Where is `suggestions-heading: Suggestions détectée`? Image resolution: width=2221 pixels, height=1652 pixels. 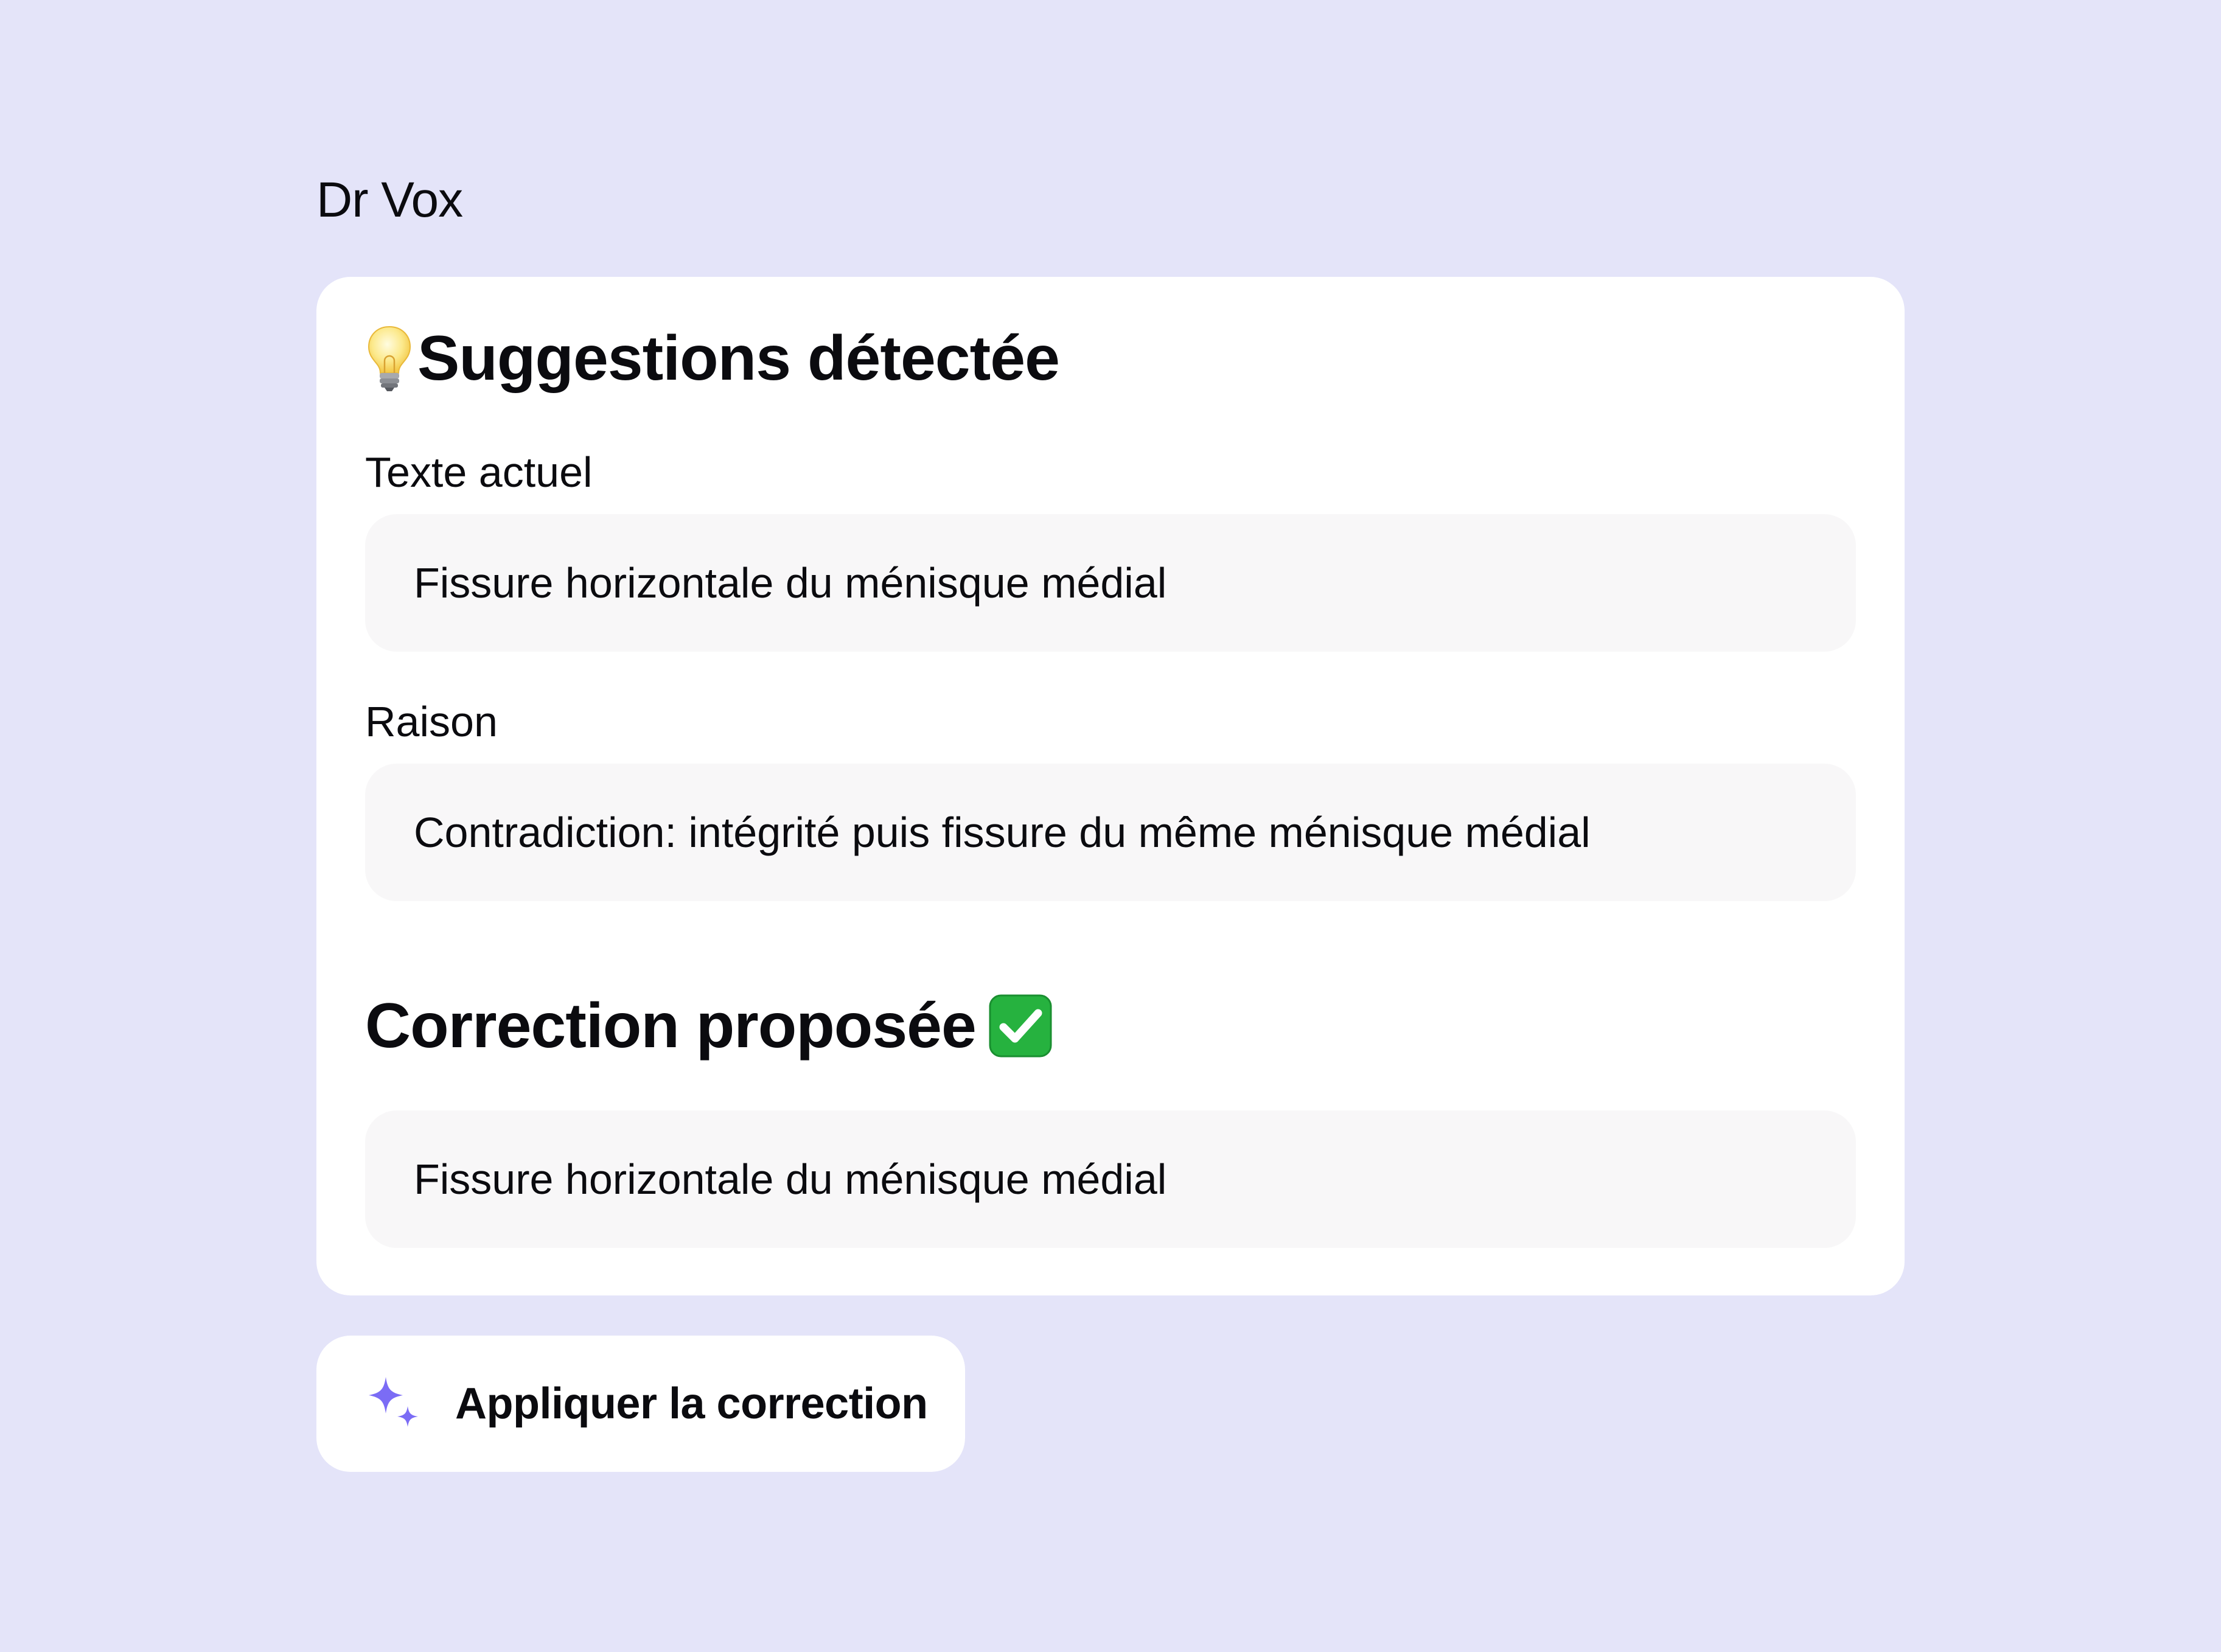 suggestions-heading: Suggestions détectée is located at coordinates (712, 358).